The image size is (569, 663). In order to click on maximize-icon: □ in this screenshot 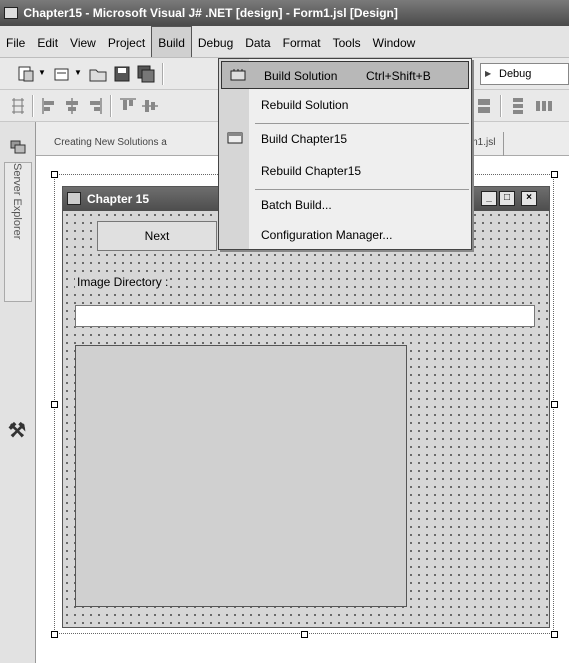, I will do `click(507, 198)`.